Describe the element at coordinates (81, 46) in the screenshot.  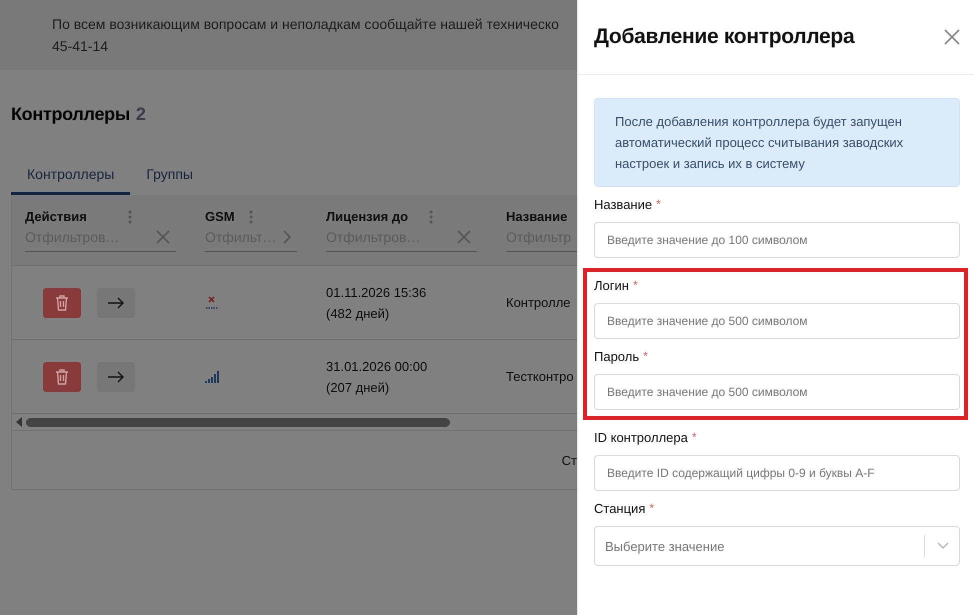
I see `phone-number: 45-41-14` at that location.